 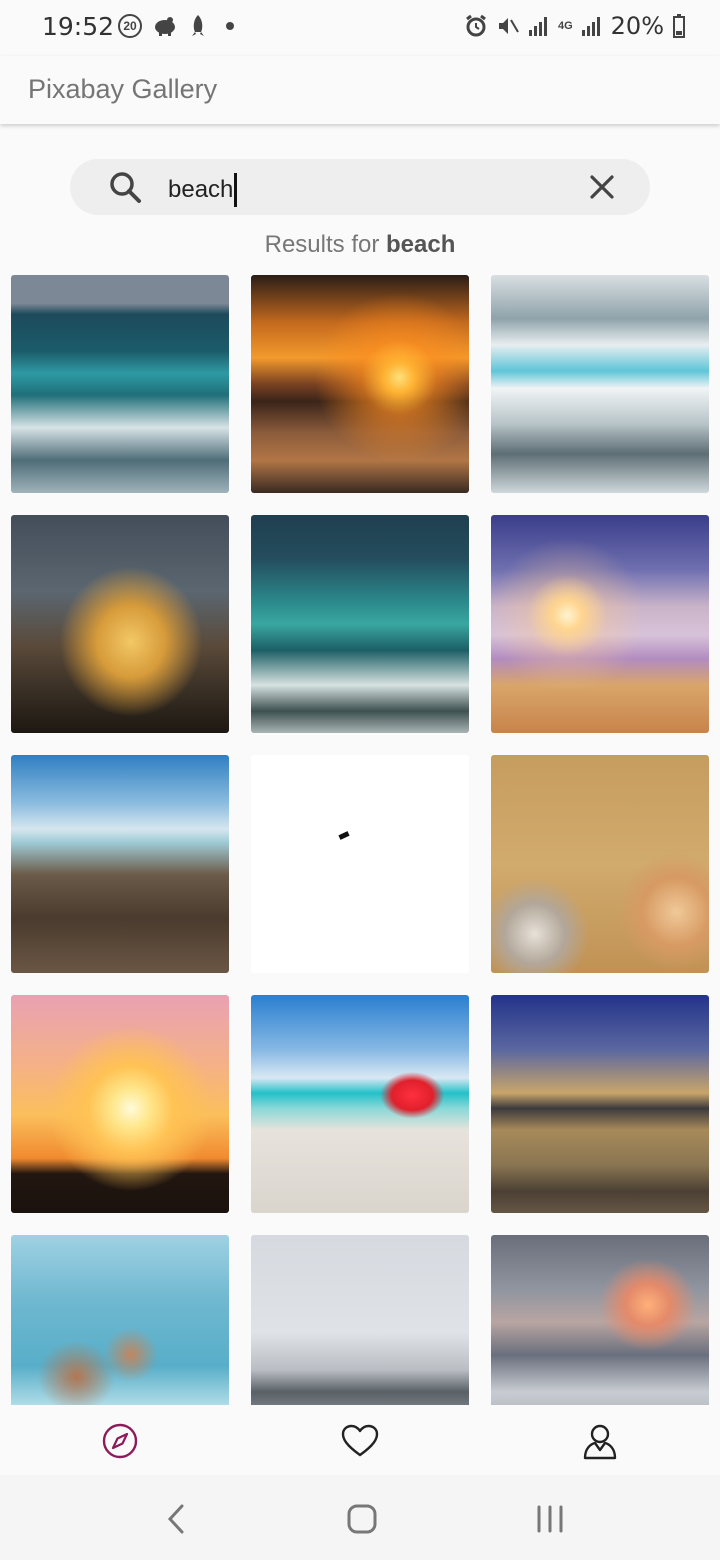 I want to click on system-navigation, so click(x=360, y=1517).